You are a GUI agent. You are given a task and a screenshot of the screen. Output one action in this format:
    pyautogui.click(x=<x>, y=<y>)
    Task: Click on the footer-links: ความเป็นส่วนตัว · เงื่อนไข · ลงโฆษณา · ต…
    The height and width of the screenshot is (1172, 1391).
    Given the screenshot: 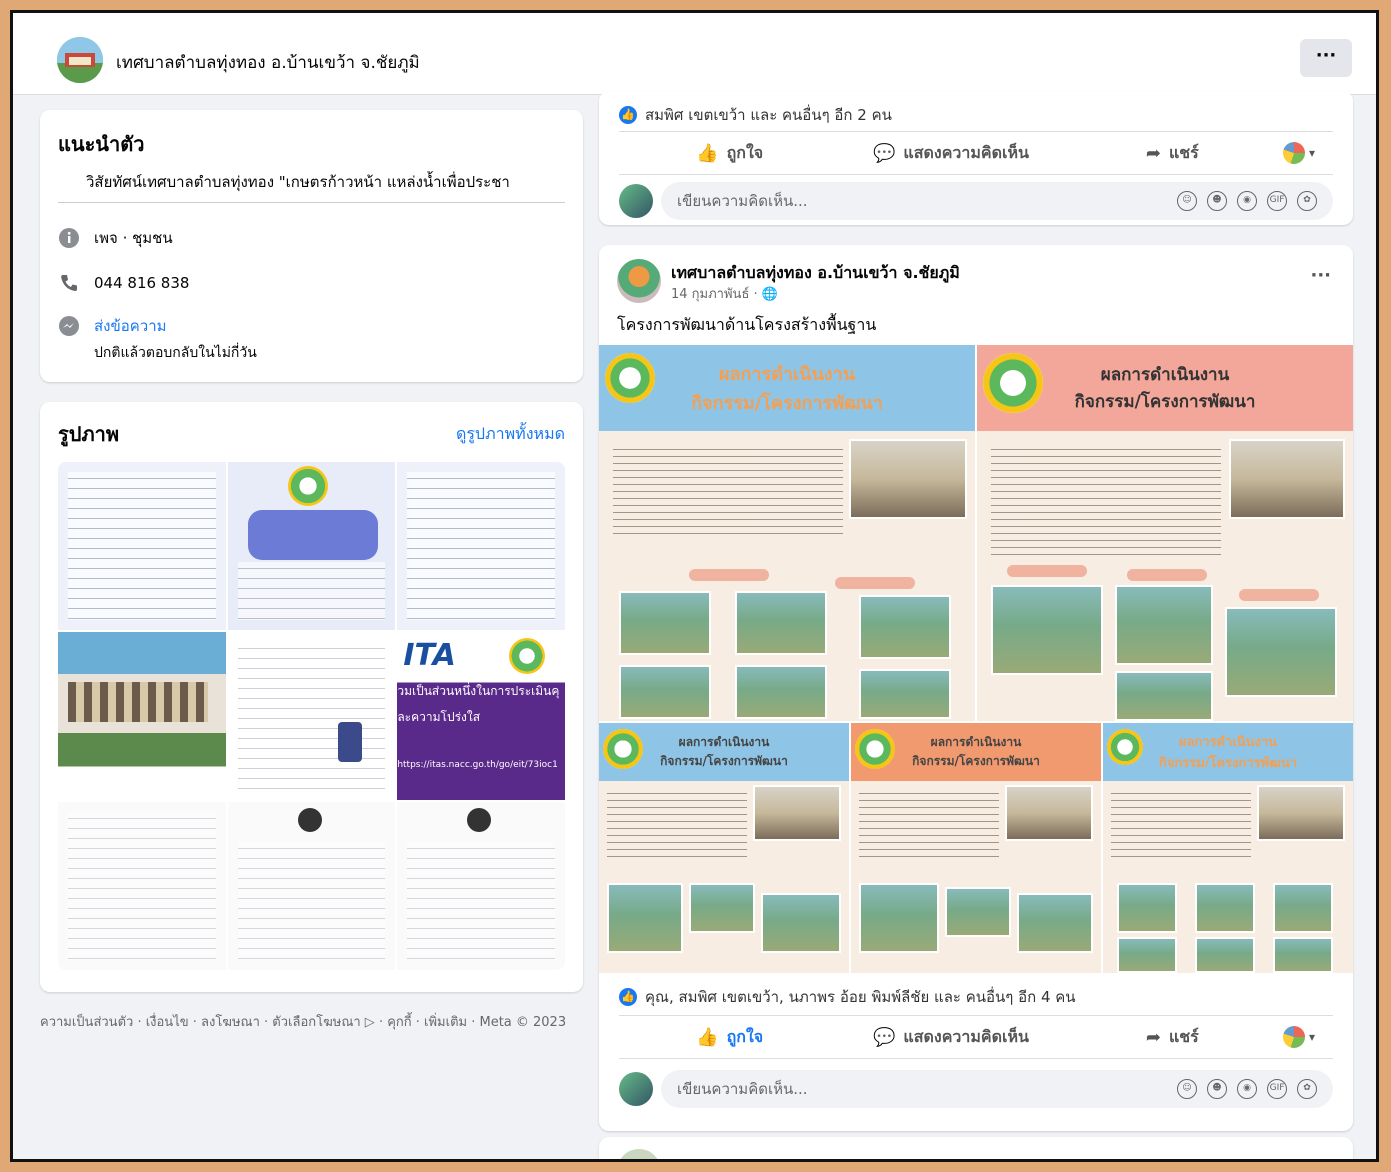 What is the action you would take?
    pyautogui.click(x=303, y=1021)
    